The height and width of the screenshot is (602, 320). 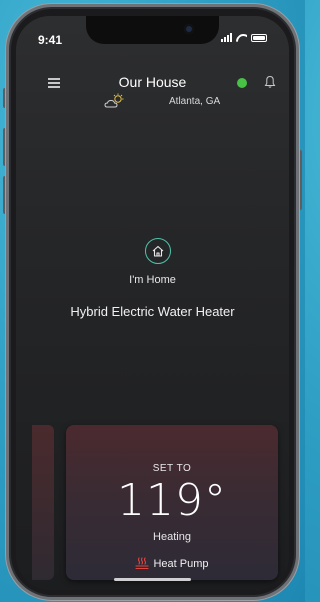 I want to click on operation-mode: Heat Pump, so click(x=172, y=563).